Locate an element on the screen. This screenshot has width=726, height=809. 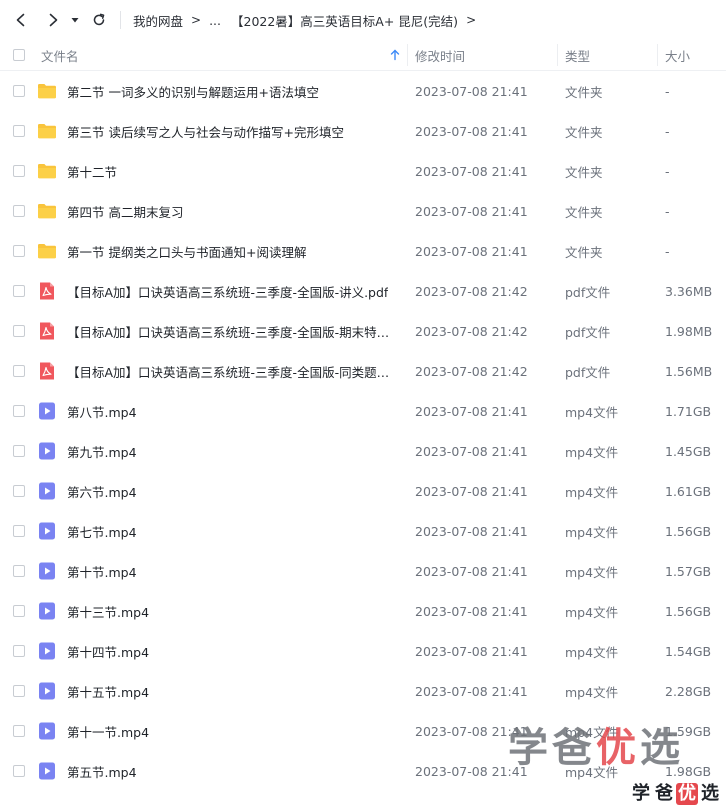
file-size: 1.56GB is located at coordinates (688, 611).